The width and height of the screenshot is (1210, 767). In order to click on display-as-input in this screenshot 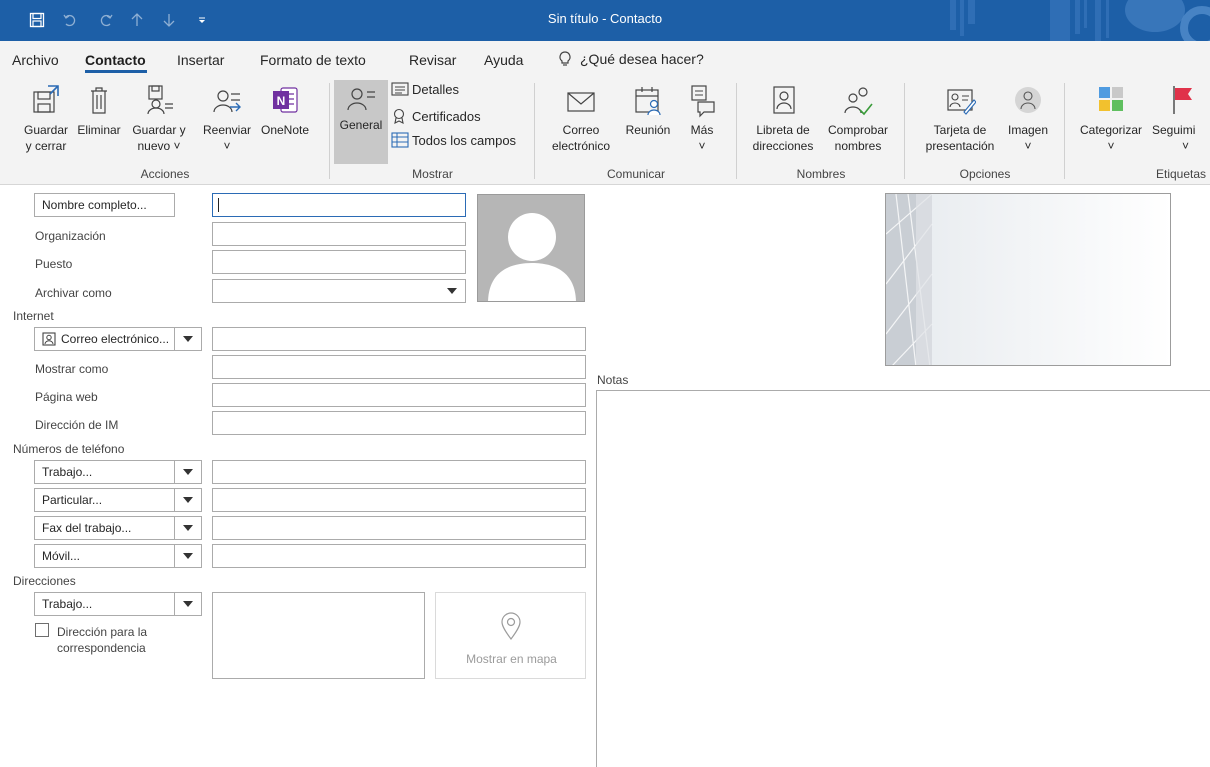, I will do `click(399, 367)`.